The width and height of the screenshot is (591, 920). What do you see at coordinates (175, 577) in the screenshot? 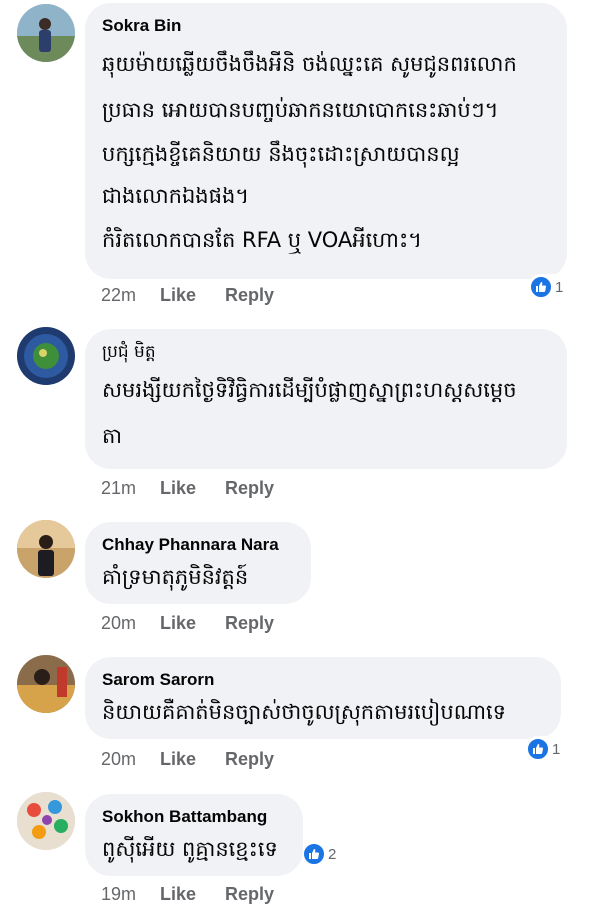
I see `comment-text-line: គាំទ្រមាតុភូមិនិវត្តន៍` at bounding box center [175, 577].